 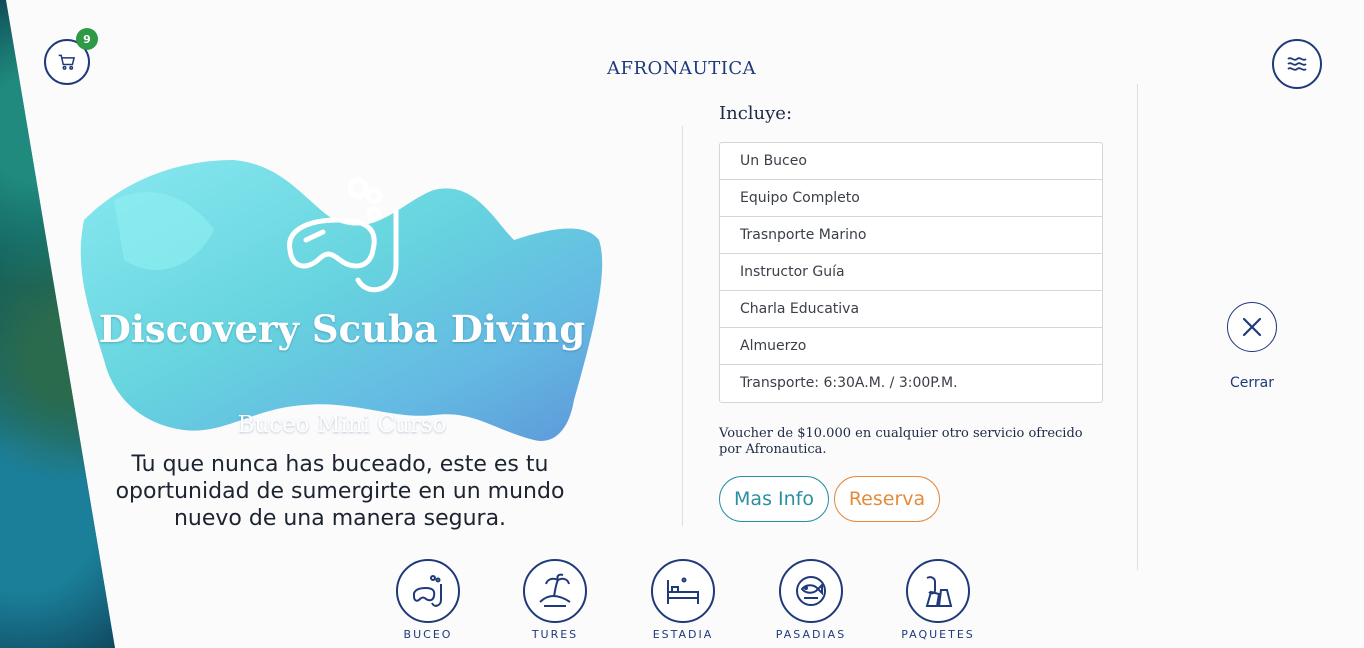 I want to click on list-item: Trasnporte Marino, so click(x=911, y=235).